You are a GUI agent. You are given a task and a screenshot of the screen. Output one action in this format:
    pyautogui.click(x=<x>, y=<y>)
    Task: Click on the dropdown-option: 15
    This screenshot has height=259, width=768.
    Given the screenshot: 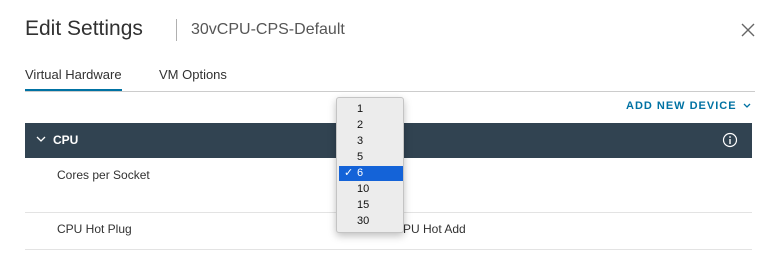 What is the action you would take?
    pyautogui.click(x=371, y=205)
    